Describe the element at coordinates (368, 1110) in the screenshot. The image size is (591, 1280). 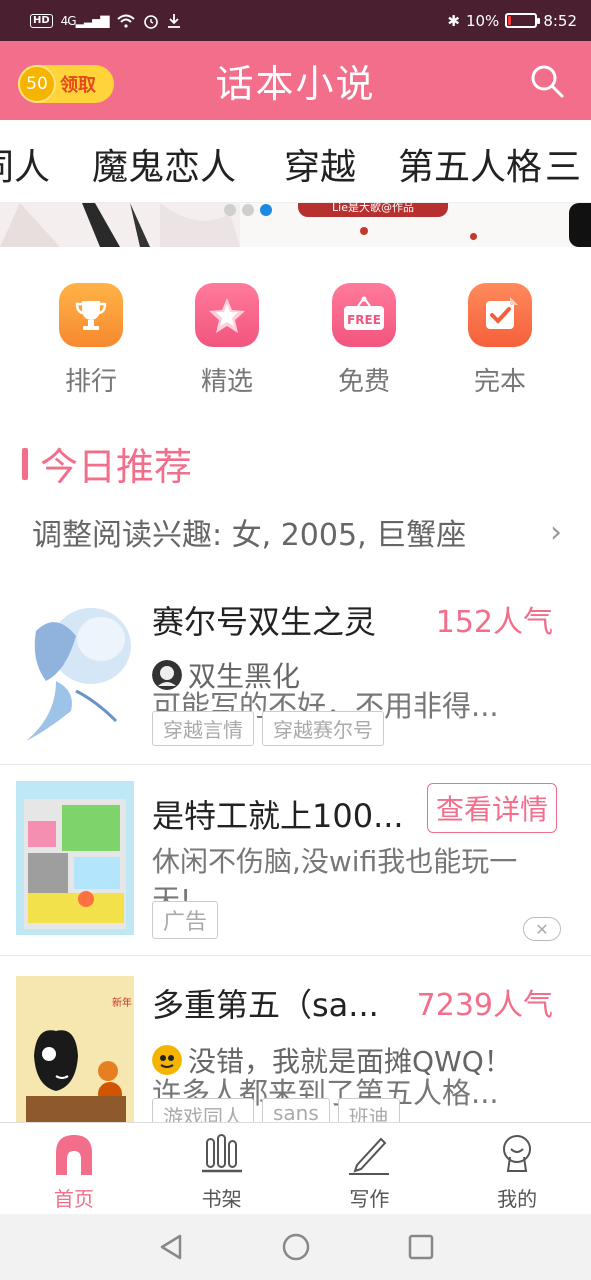
I see `book-tag: 班迪` at that location.